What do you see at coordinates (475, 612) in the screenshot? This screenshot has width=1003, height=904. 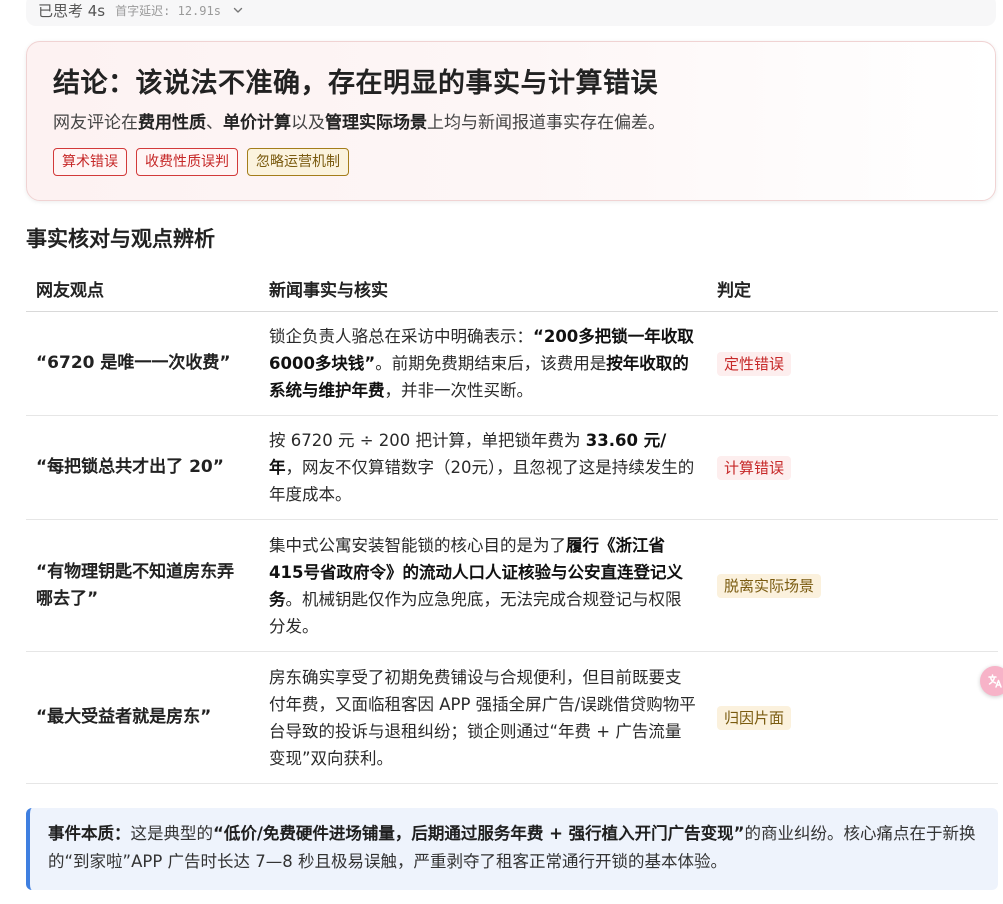 I see `fact-text: 。机械钥匙仅作为应急兜底，无法完成合规登记与权限分发。` at bounding box center [475, 612].